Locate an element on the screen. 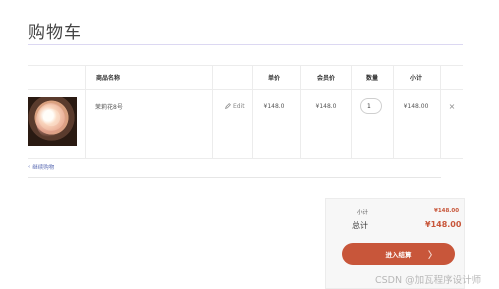  title-divider is located at coordinates (245, 44).